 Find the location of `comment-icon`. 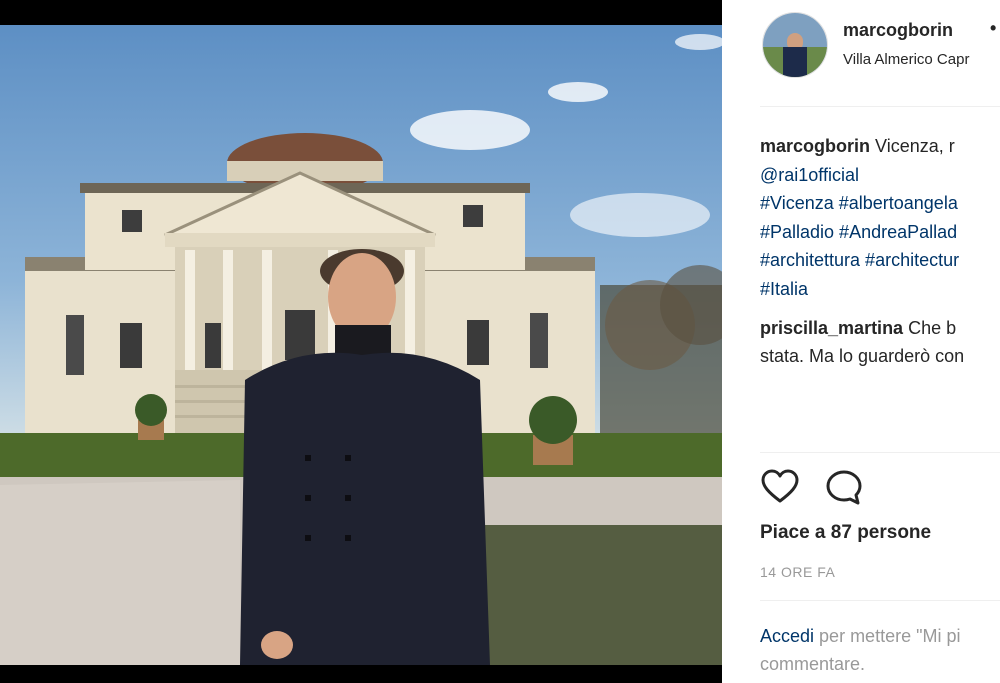

comment-icon is located at coordinates (844, 488).